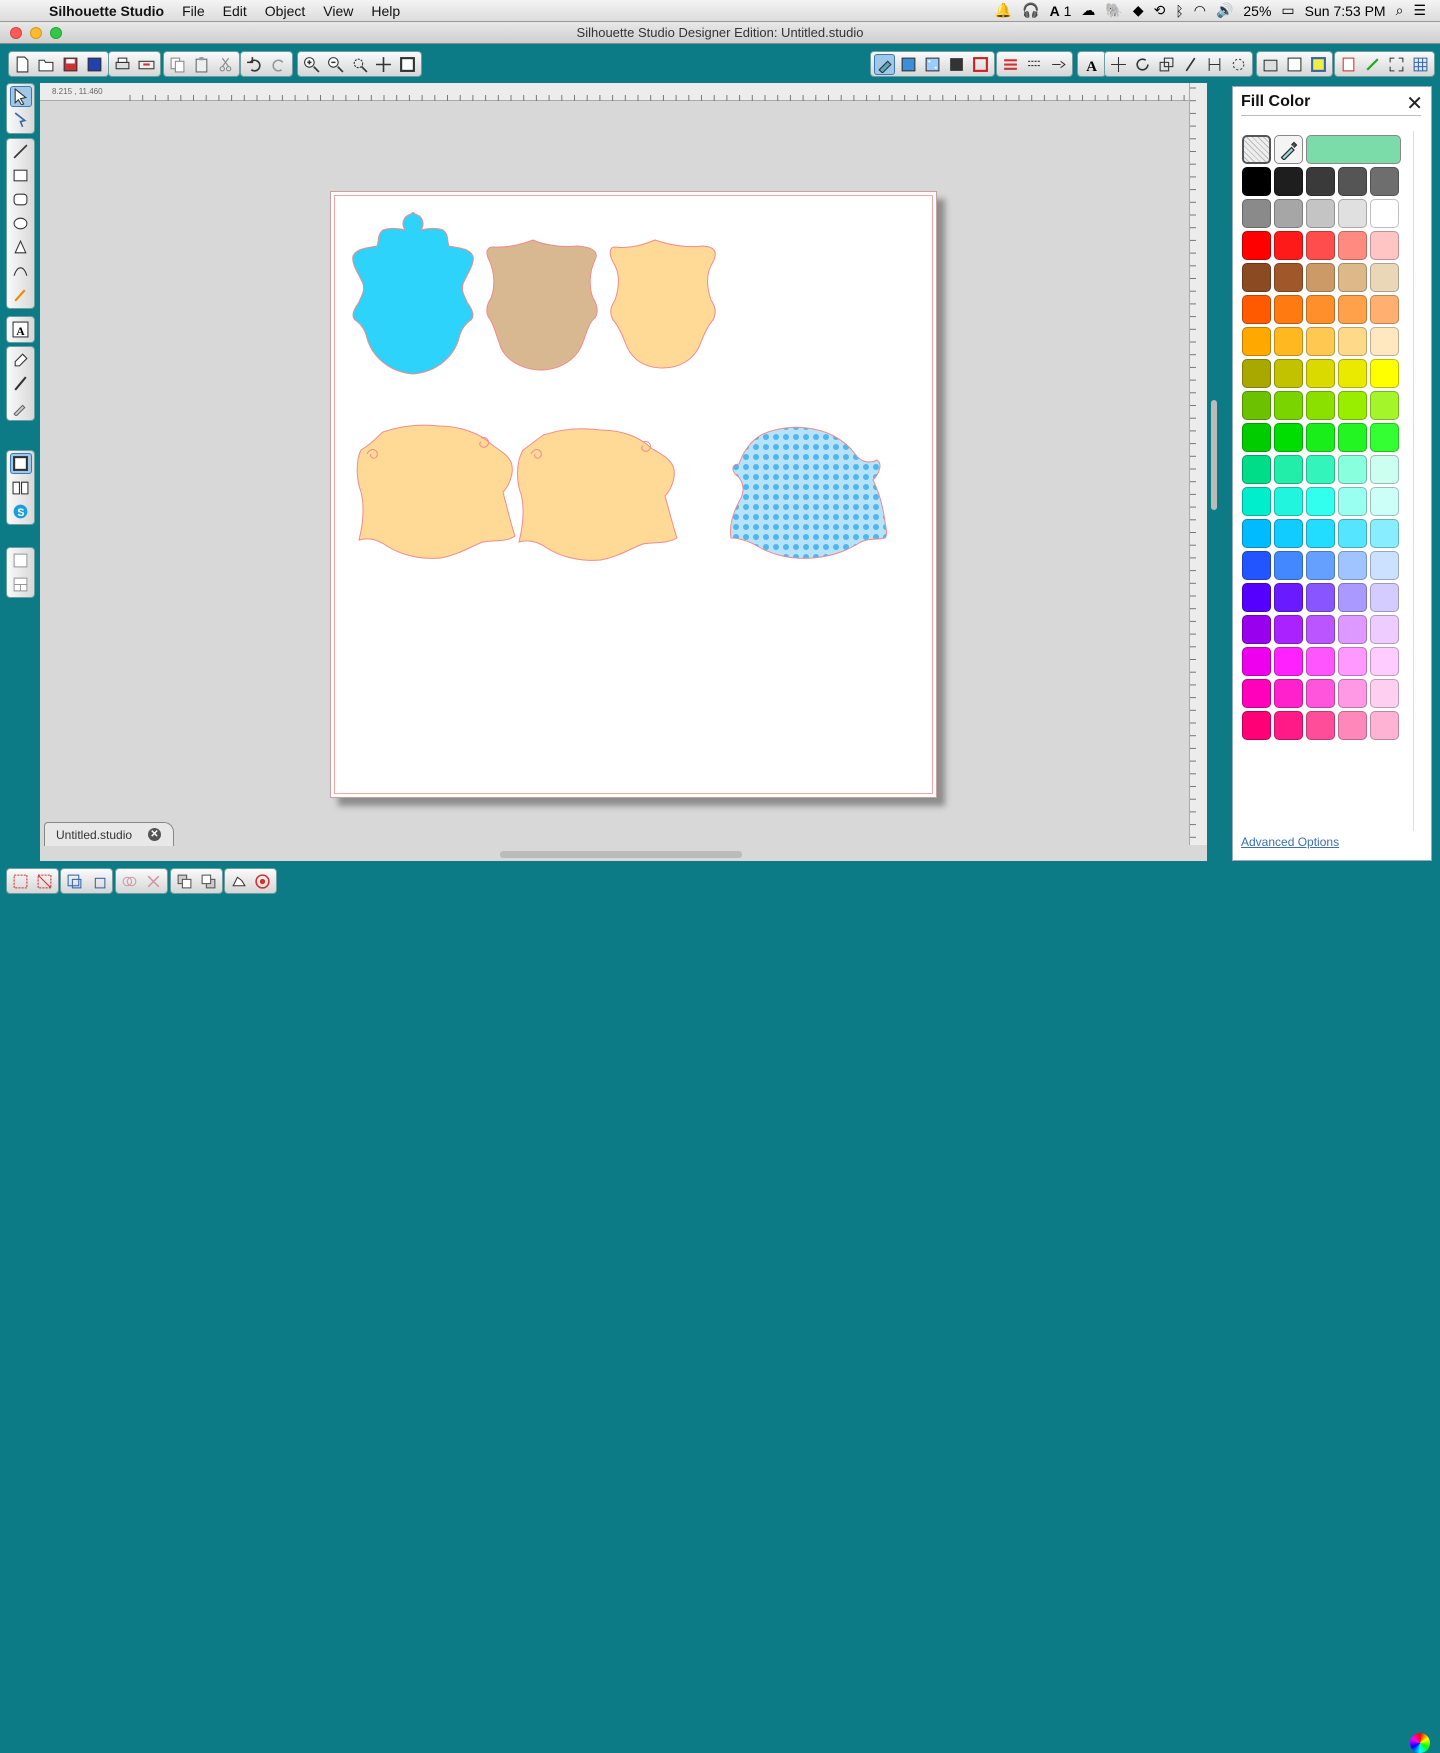 The height and width of the screenshot is (1753, 1440). What do you see at coordinates (1414, 103) in the screenshot?
I see `close-panel-icon: ✕` at bounding box center [1414, 103].